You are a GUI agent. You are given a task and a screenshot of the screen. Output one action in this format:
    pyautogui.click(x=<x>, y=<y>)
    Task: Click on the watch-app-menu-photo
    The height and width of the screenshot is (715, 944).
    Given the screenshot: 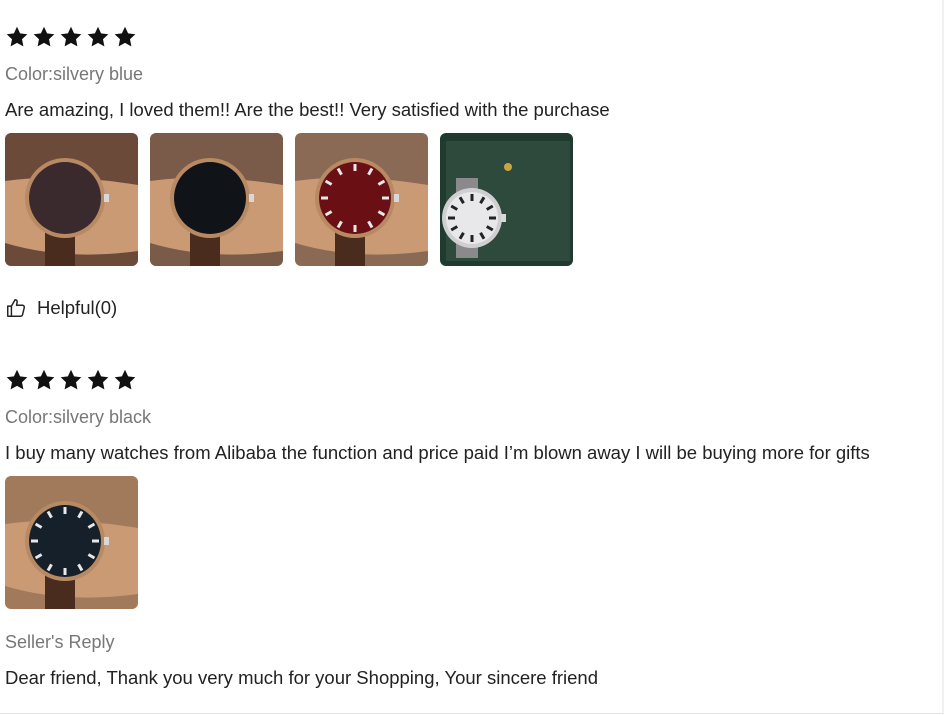 What is the action you would take?
    pyautogui.click(x=216, y=199)
    